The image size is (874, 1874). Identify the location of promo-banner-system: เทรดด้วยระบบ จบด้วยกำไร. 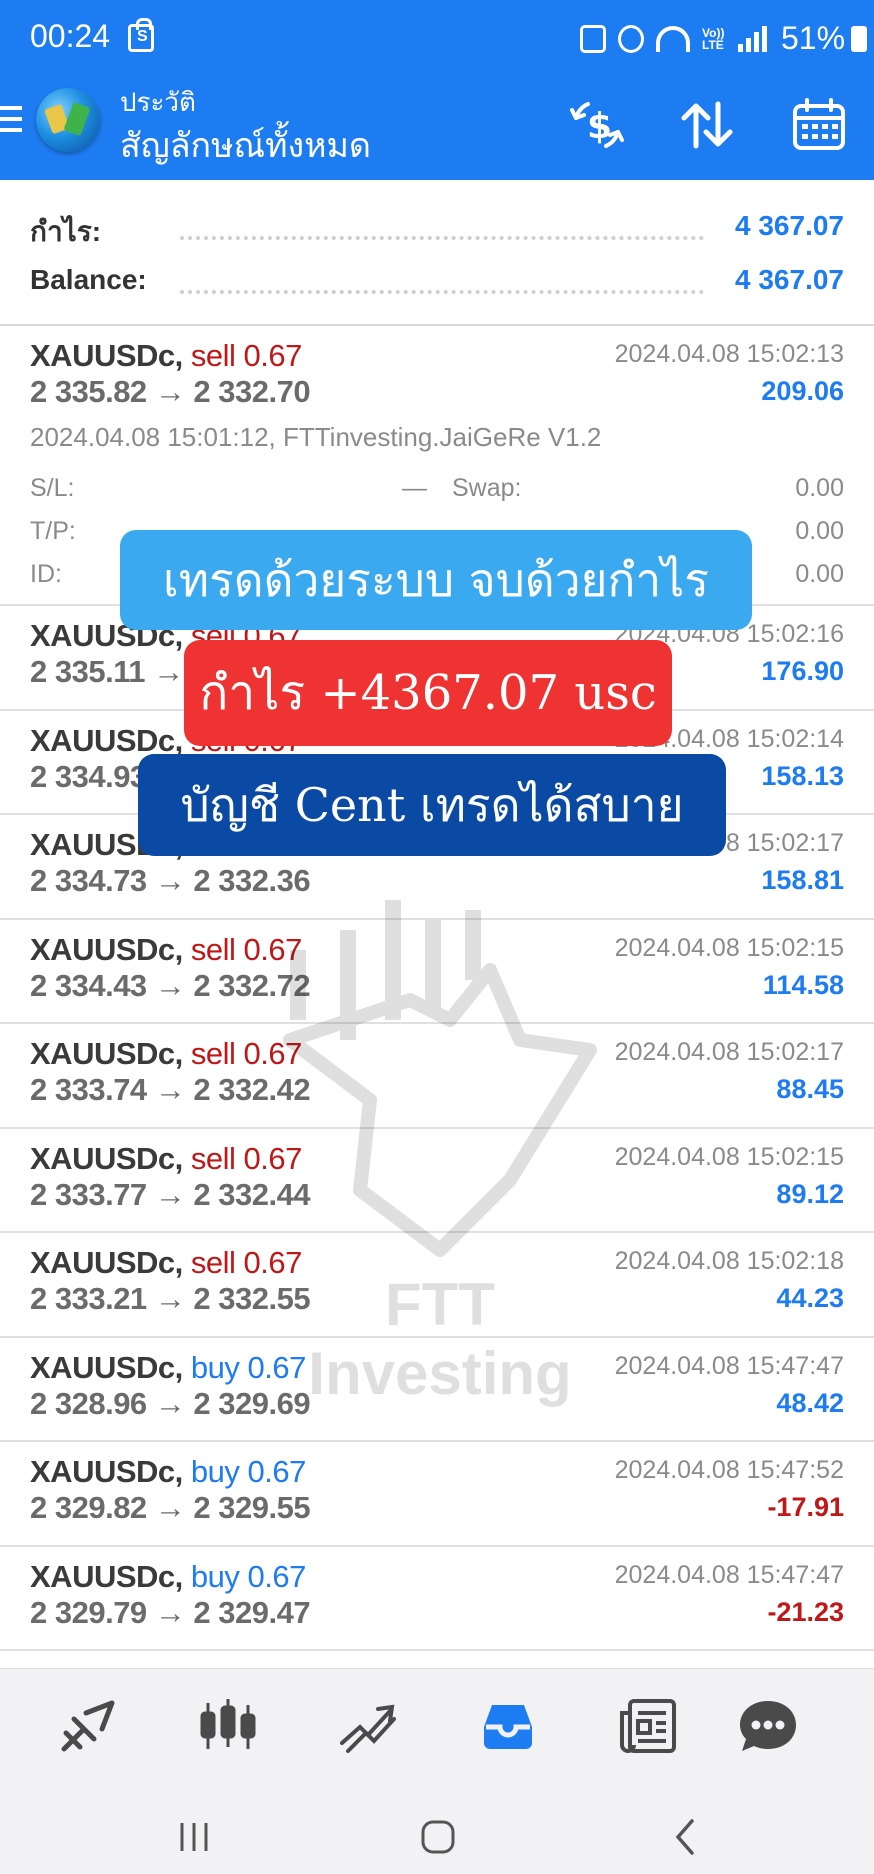
(436, 580).